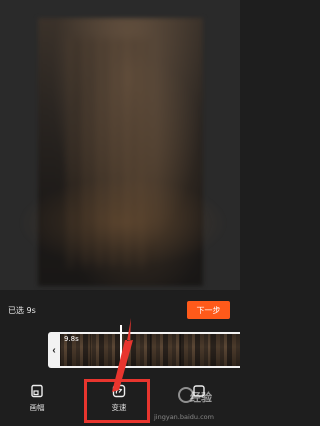 The width and height of the screenshot is (320, 426). Describe the element at coordinates (201, 397) in the screenshot. I see `watermark-text: 经验` at that location.